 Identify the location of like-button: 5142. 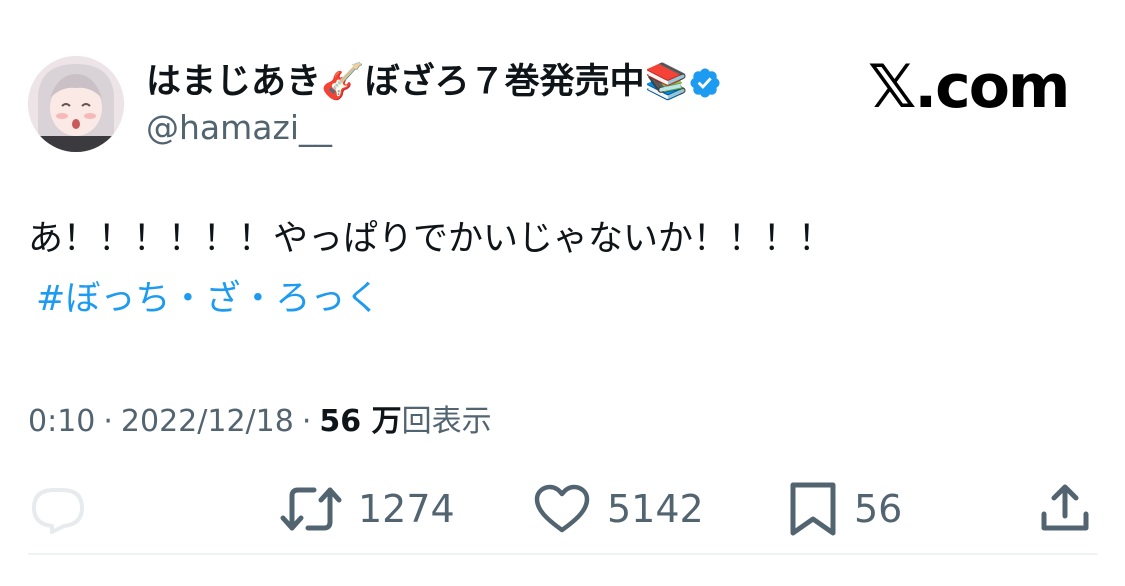
(618, 509).